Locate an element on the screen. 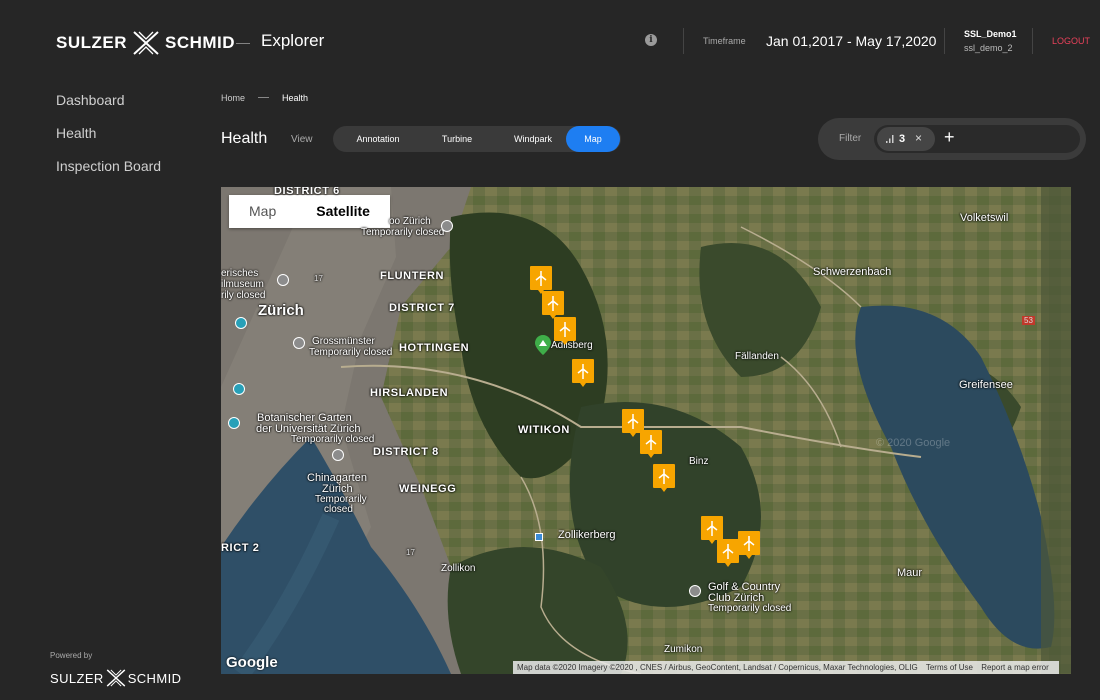  logout-link: LOGOUT is located at coordinates (1071, 41).